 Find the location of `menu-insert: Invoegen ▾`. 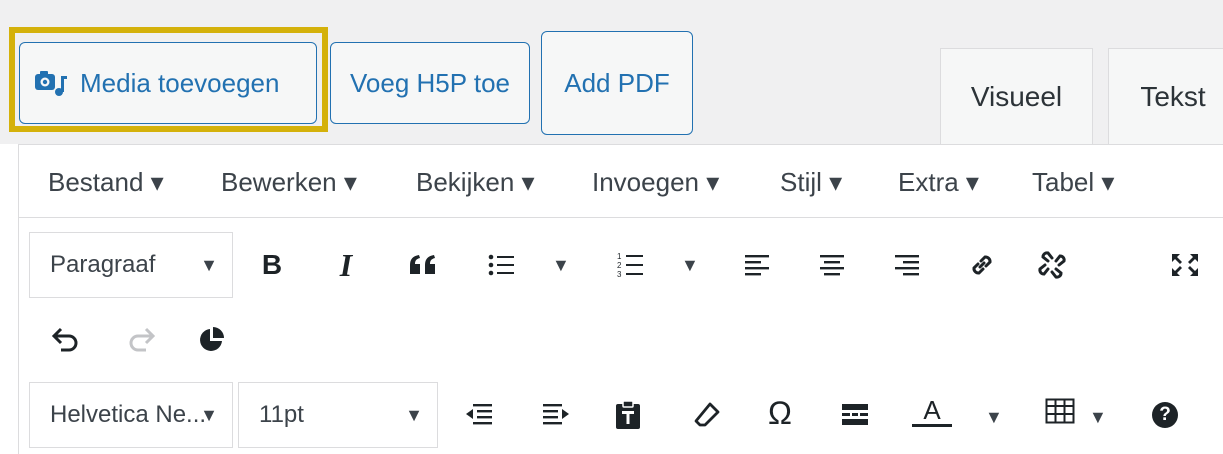

menu-insert: Invoegen ▾ is located at coordinates (655, 182).